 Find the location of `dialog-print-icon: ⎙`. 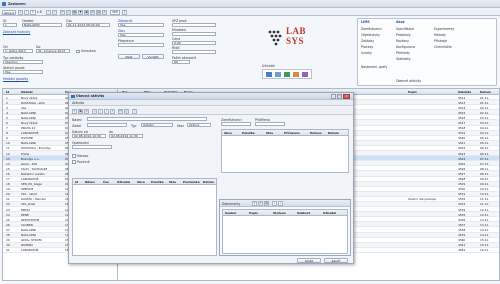

dialog-print-icon: ⎙ is located at coordinates (126, 111).